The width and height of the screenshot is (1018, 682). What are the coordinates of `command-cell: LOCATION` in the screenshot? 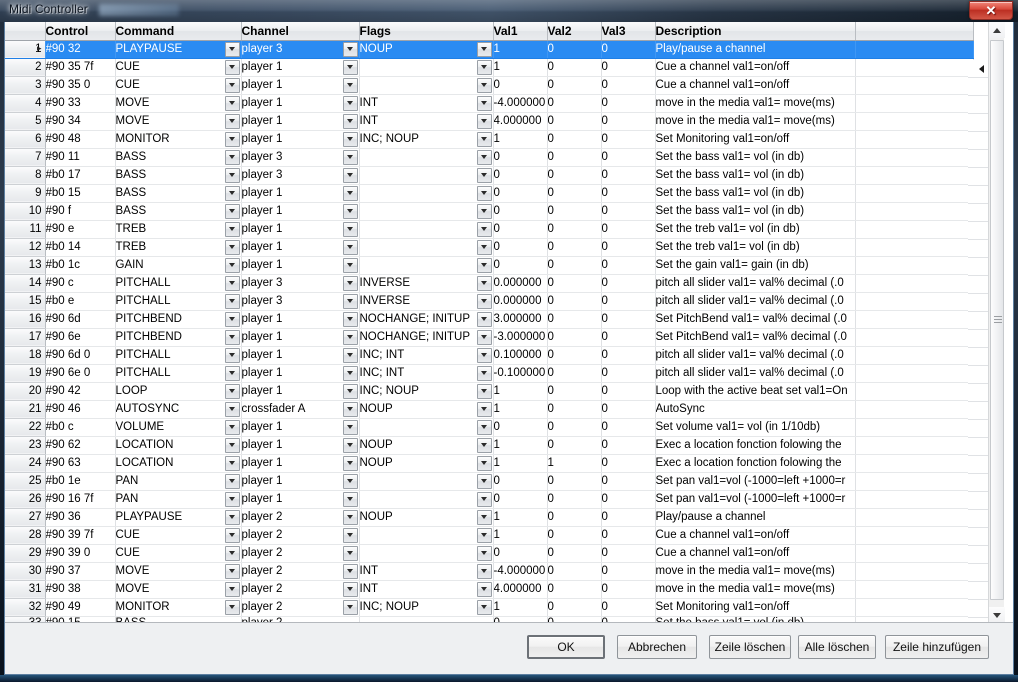 It's located at (178, 463).